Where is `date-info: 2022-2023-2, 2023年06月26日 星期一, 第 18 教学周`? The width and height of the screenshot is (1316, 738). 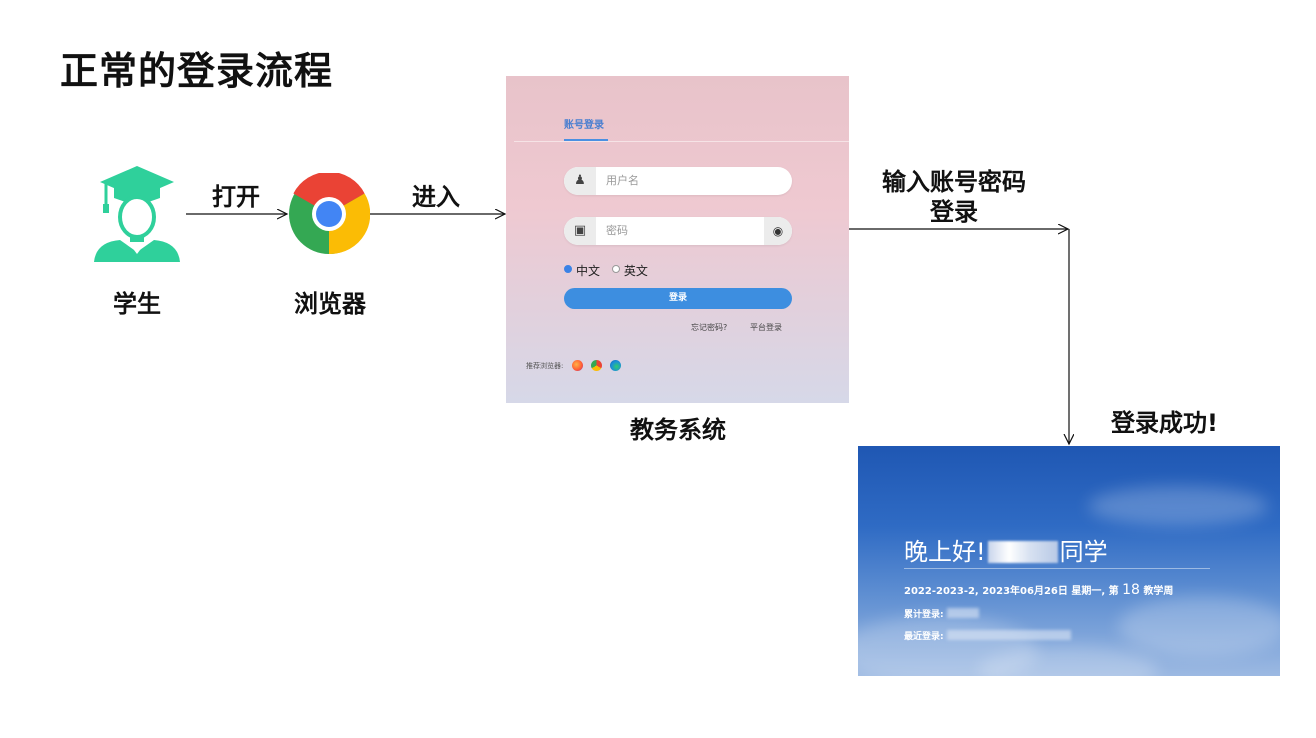 date-info: 2022-2023-2, 2023年06月26日 星期一, 第 18 教学周 is located at coordinates (1038, 590).